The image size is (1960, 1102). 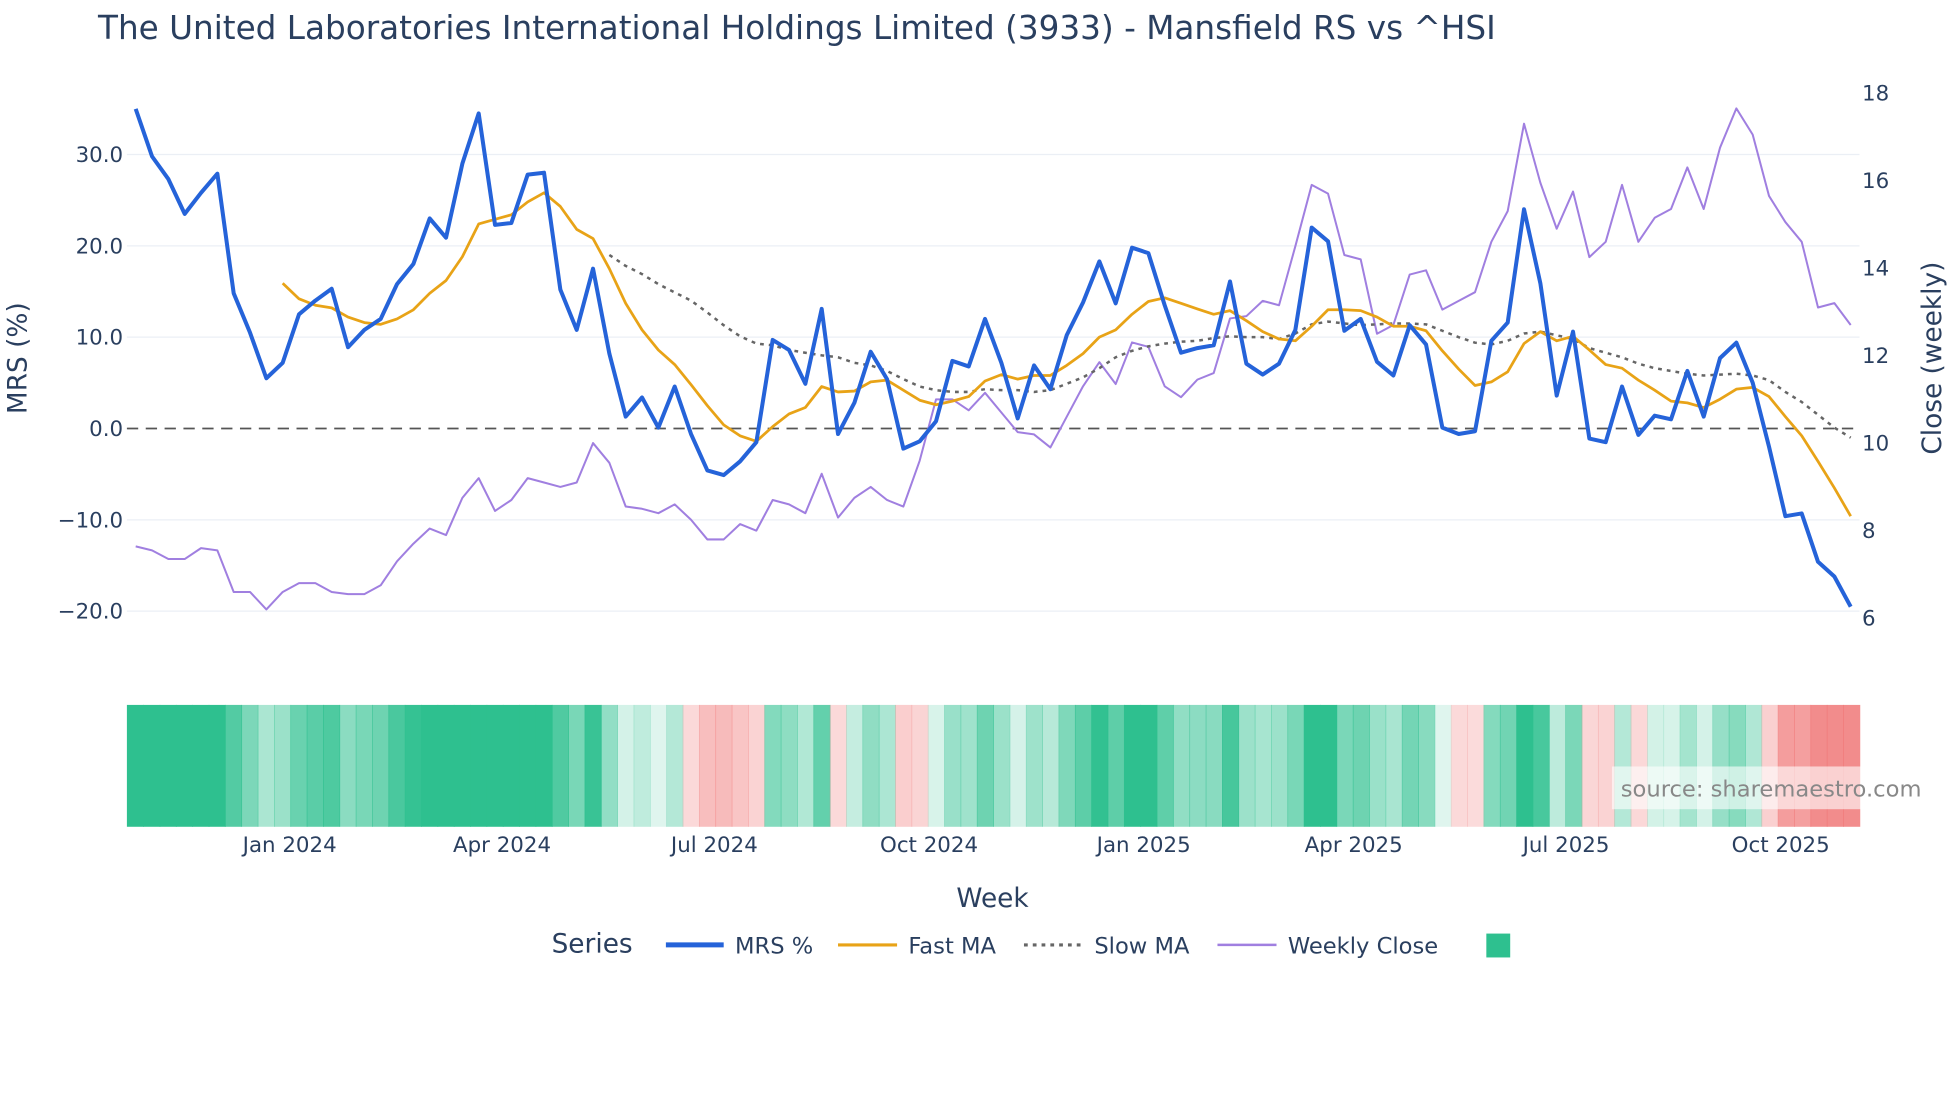 What do you see at coordinates (1327, 947) in the screenshot?
I see `legend-item-weekly-close: Weekly Close` at bounding box center [1327, 947].